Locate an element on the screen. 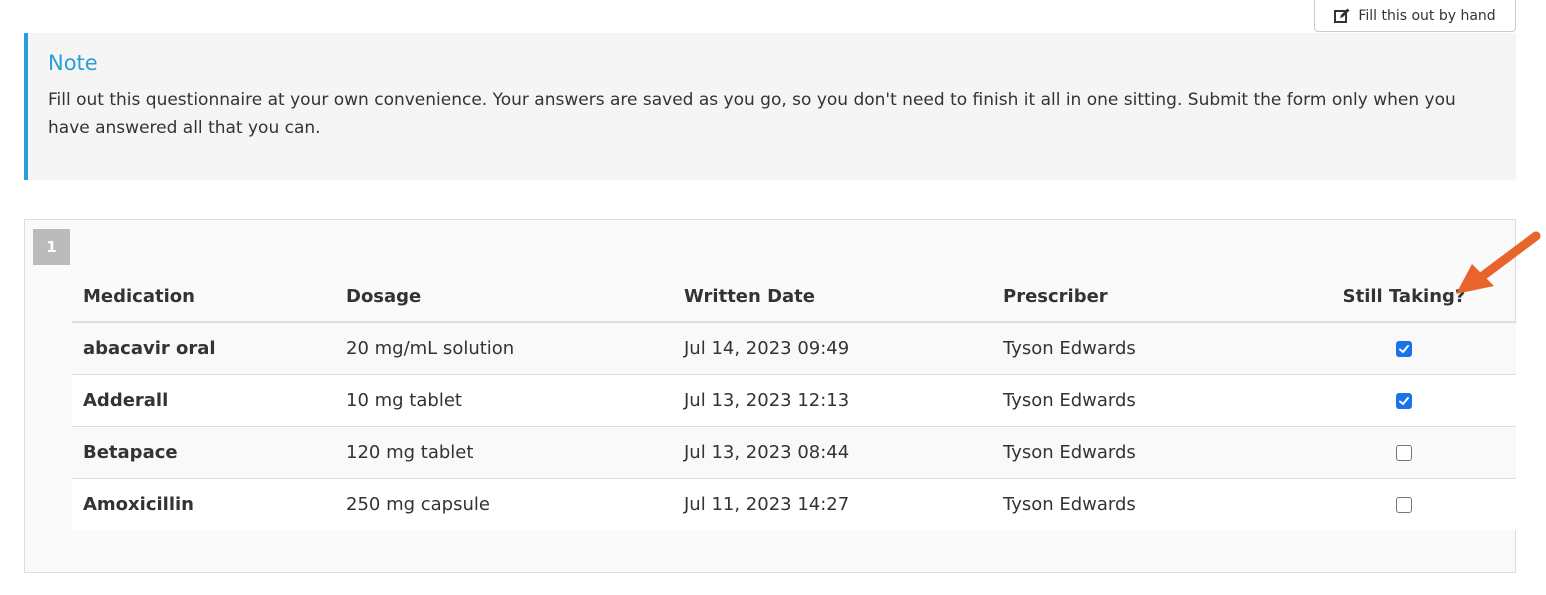 The height and width of the screenshot is (595, 1546). question-number: 1 is located at coordinates (51, 247).